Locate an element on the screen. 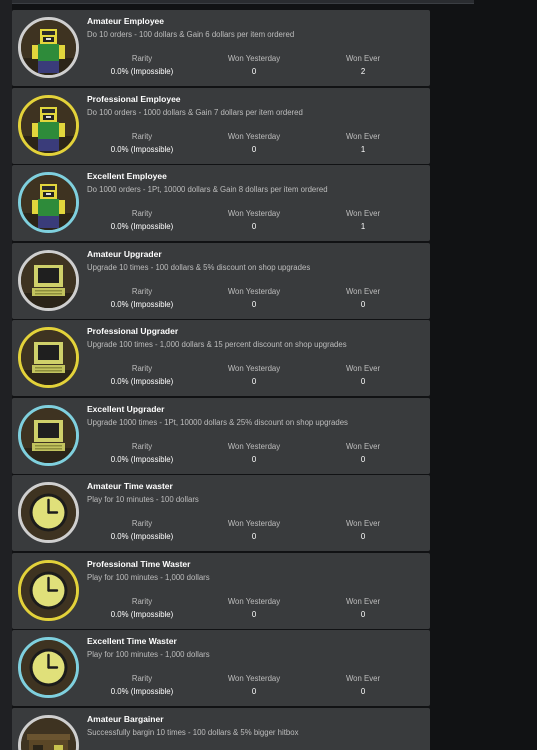 This screenshot has width=537, height=750. badge-title: Excellent Employee is located at coordinates (127, 176).